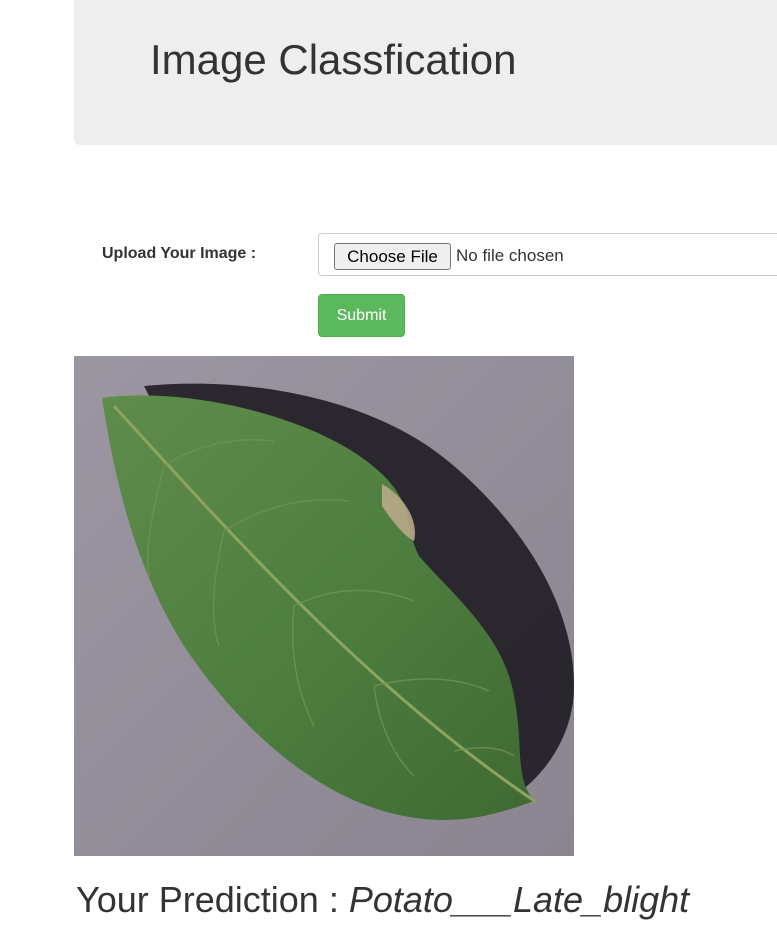 Image resolution: width=777 pixels, height=931 pixels. What do you see at coordinates (361, 315) in the screenshot?
I see `submit-button: Submit` at bounding box center [361, 315].